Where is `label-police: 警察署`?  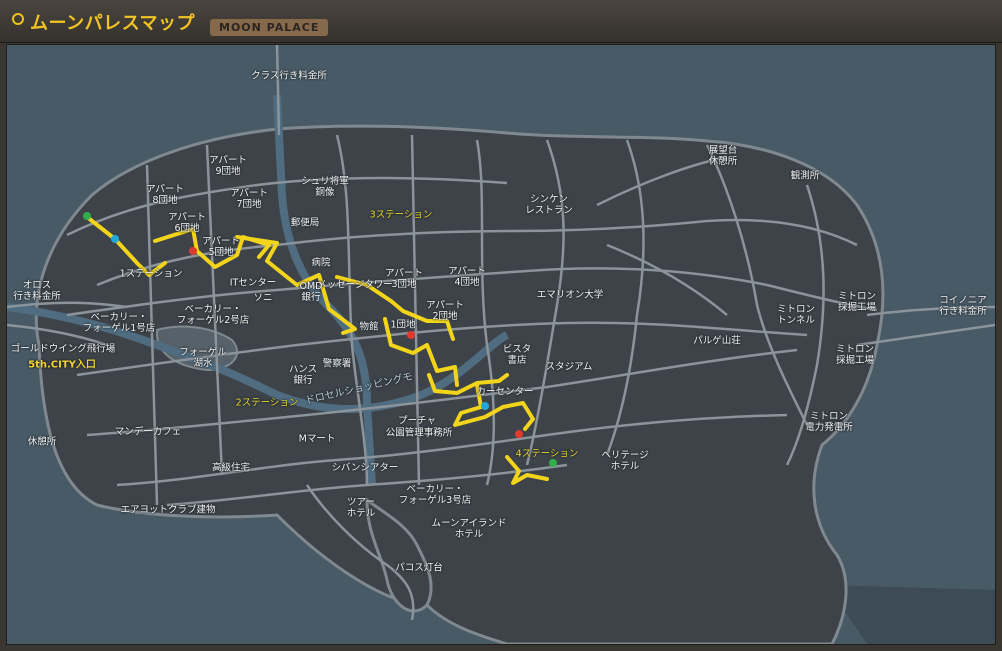
label-police: 警察署 is located at coordinates (337, 364).